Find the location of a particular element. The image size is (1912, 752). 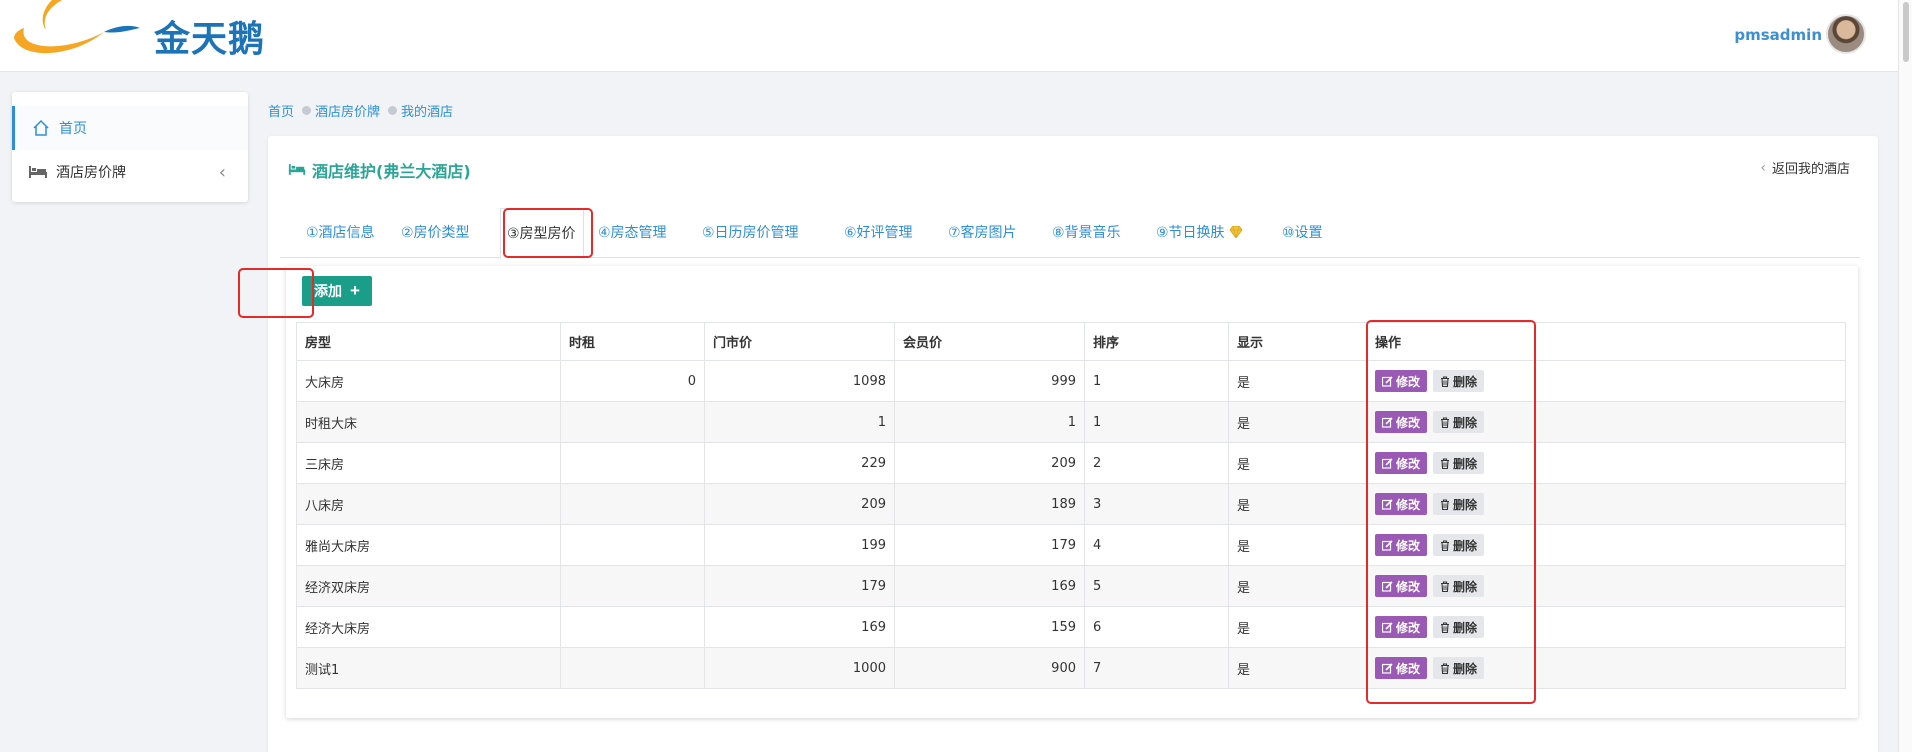

cell-rack-price: 1 is located at coordinates (799, 422).